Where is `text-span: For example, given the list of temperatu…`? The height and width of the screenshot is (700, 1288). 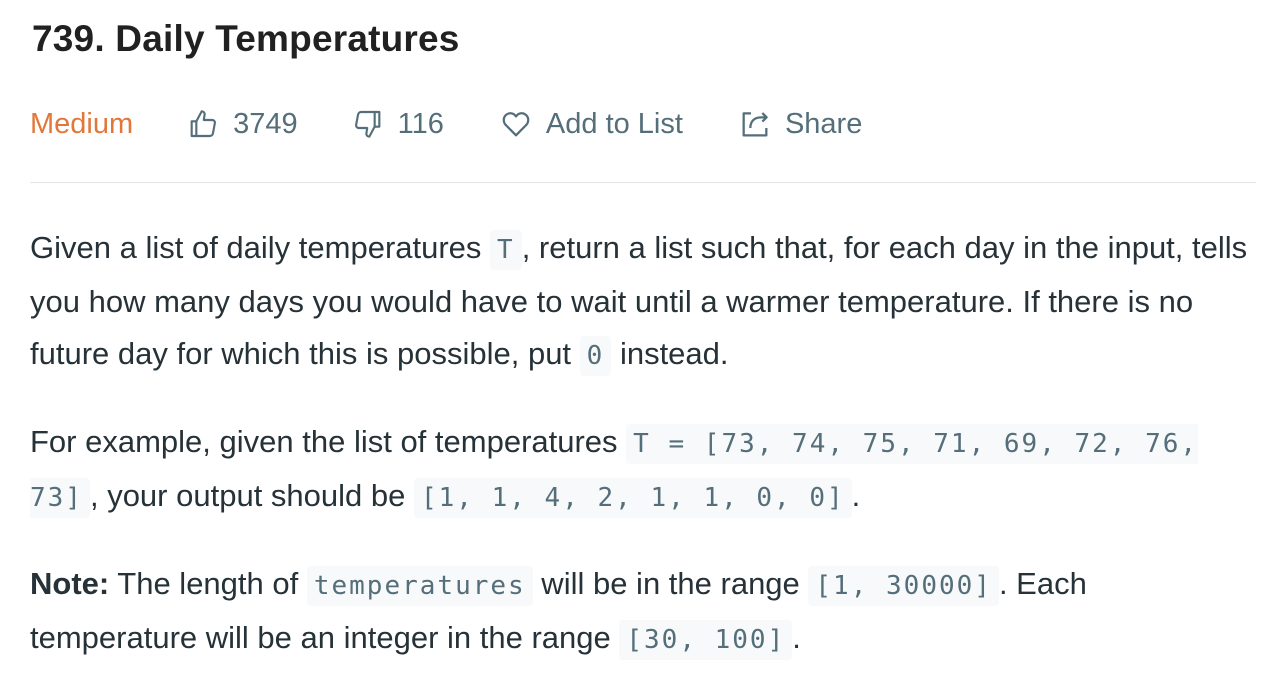
text-span: For example, given the list of temperatu… is located at coordinates (328, 441).